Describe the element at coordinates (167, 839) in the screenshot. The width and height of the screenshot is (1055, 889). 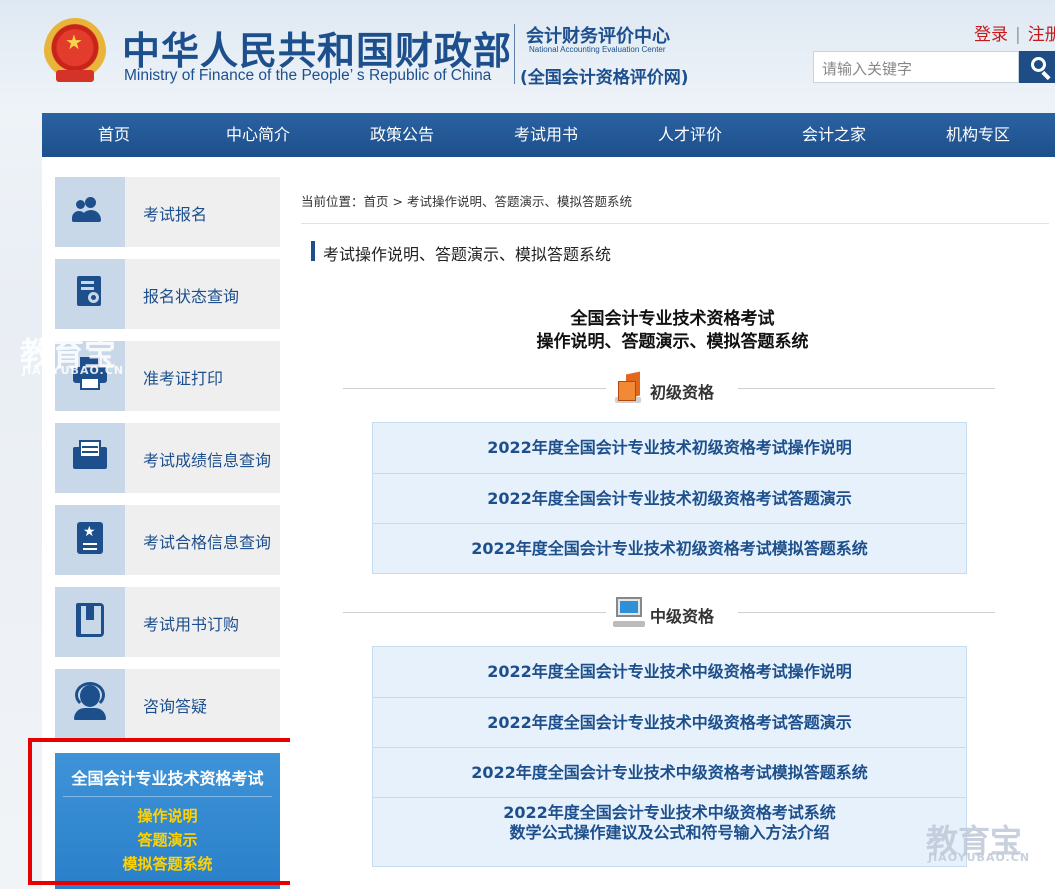
I see `promo-link-demo: 答题演示` at that location.